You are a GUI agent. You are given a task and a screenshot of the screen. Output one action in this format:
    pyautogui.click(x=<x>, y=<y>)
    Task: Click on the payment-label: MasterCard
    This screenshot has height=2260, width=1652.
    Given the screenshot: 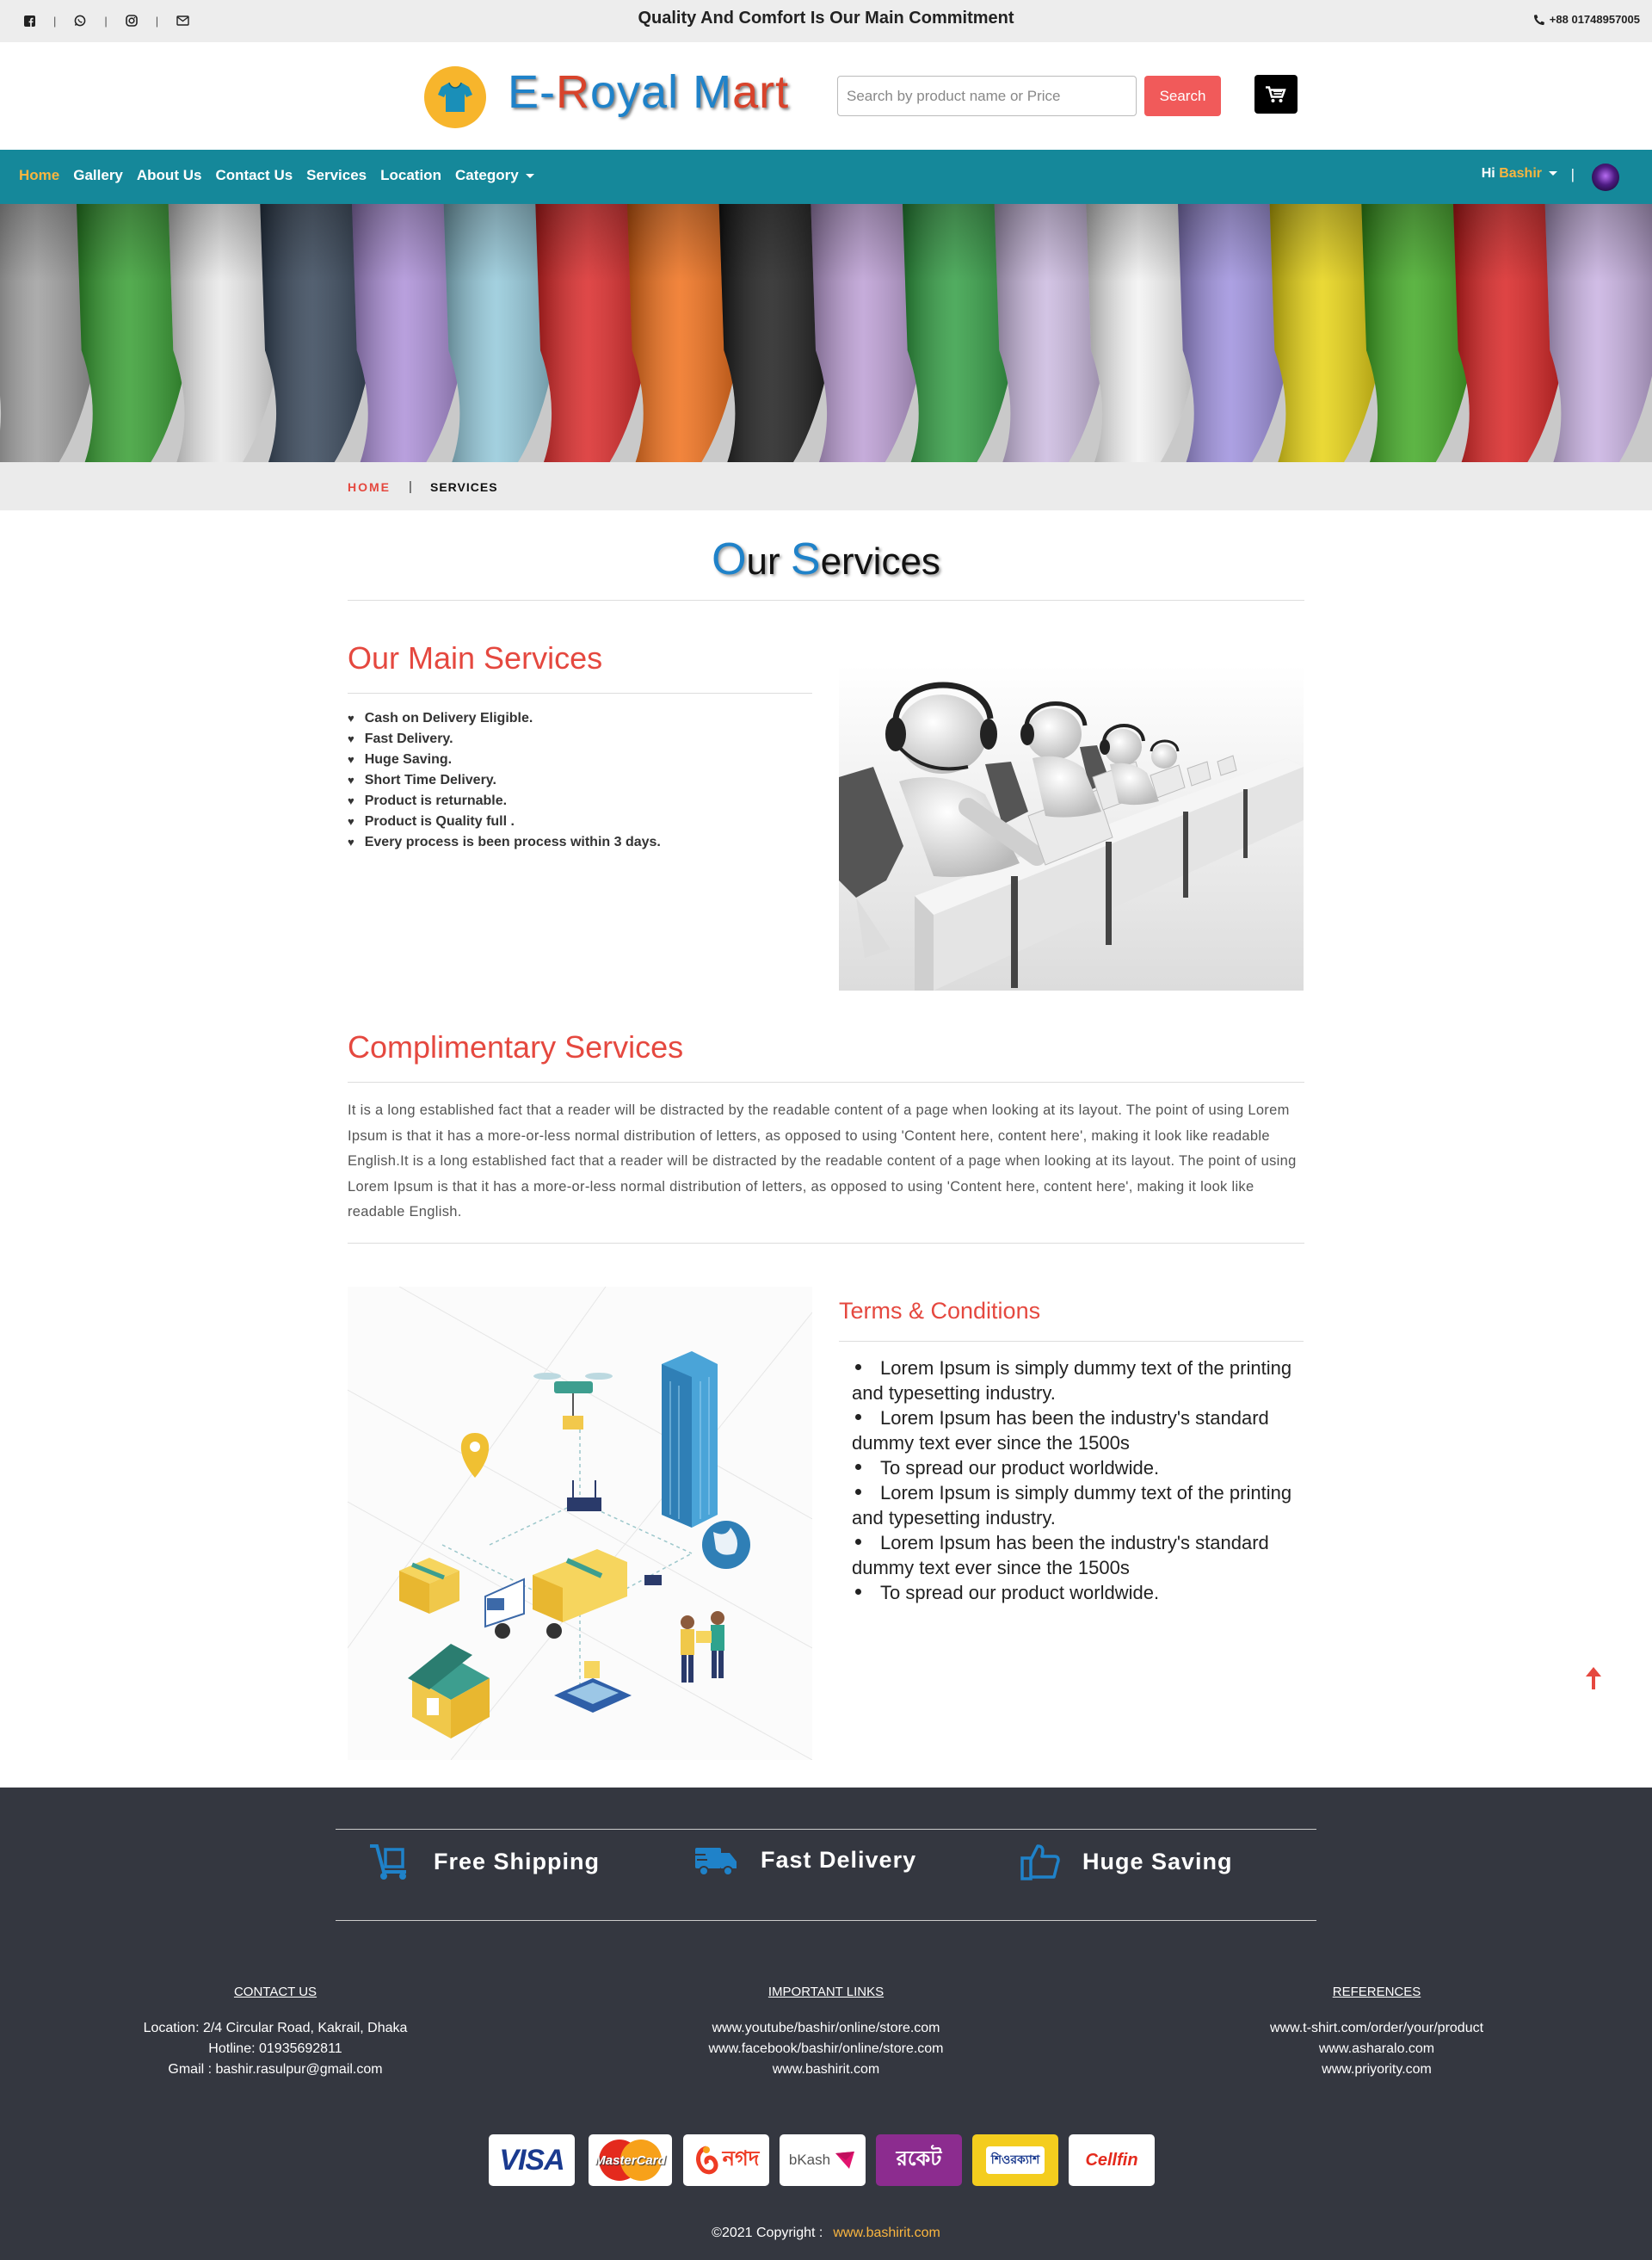 What is the action you would take?
    pyautogui.click(x=630, y=2160)
    